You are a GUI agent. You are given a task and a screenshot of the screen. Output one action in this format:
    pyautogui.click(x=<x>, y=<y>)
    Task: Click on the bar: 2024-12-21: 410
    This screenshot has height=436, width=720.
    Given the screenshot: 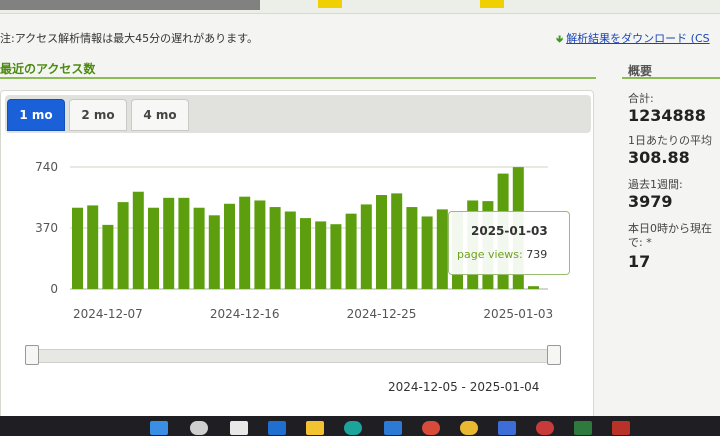 What is the action you would take?
    pyautogui.click(x=321, y=255)
    